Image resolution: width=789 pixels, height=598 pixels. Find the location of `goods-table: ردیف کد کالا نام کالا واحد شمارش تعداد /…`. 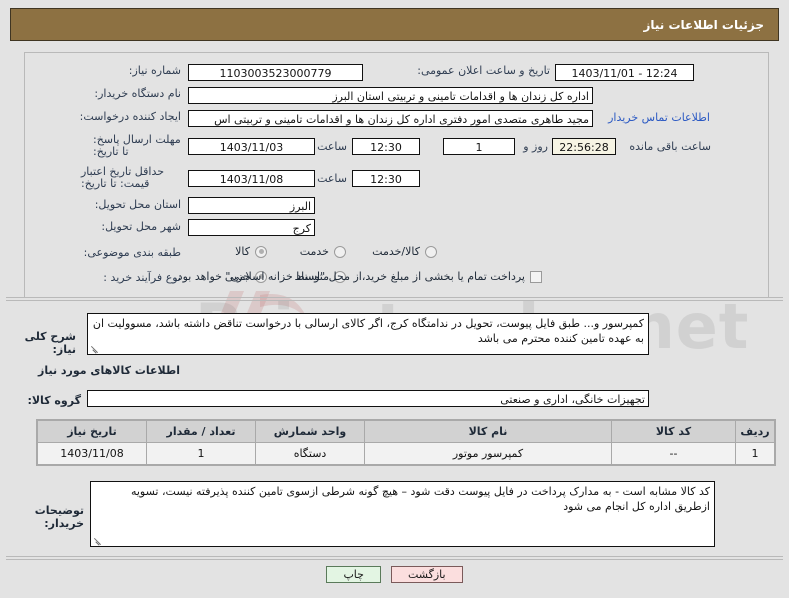

goods-table: ردیف کد کالا نام کالا واحد شمارش تعداد /… is located at coordinates (406, 442).